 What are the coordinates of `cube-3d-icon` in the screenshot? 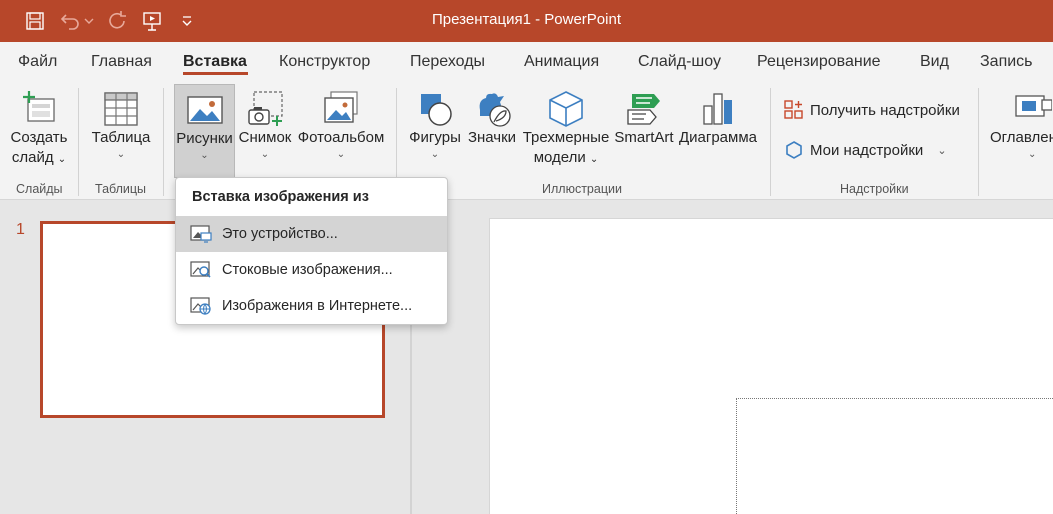 It's located at (566, 109).